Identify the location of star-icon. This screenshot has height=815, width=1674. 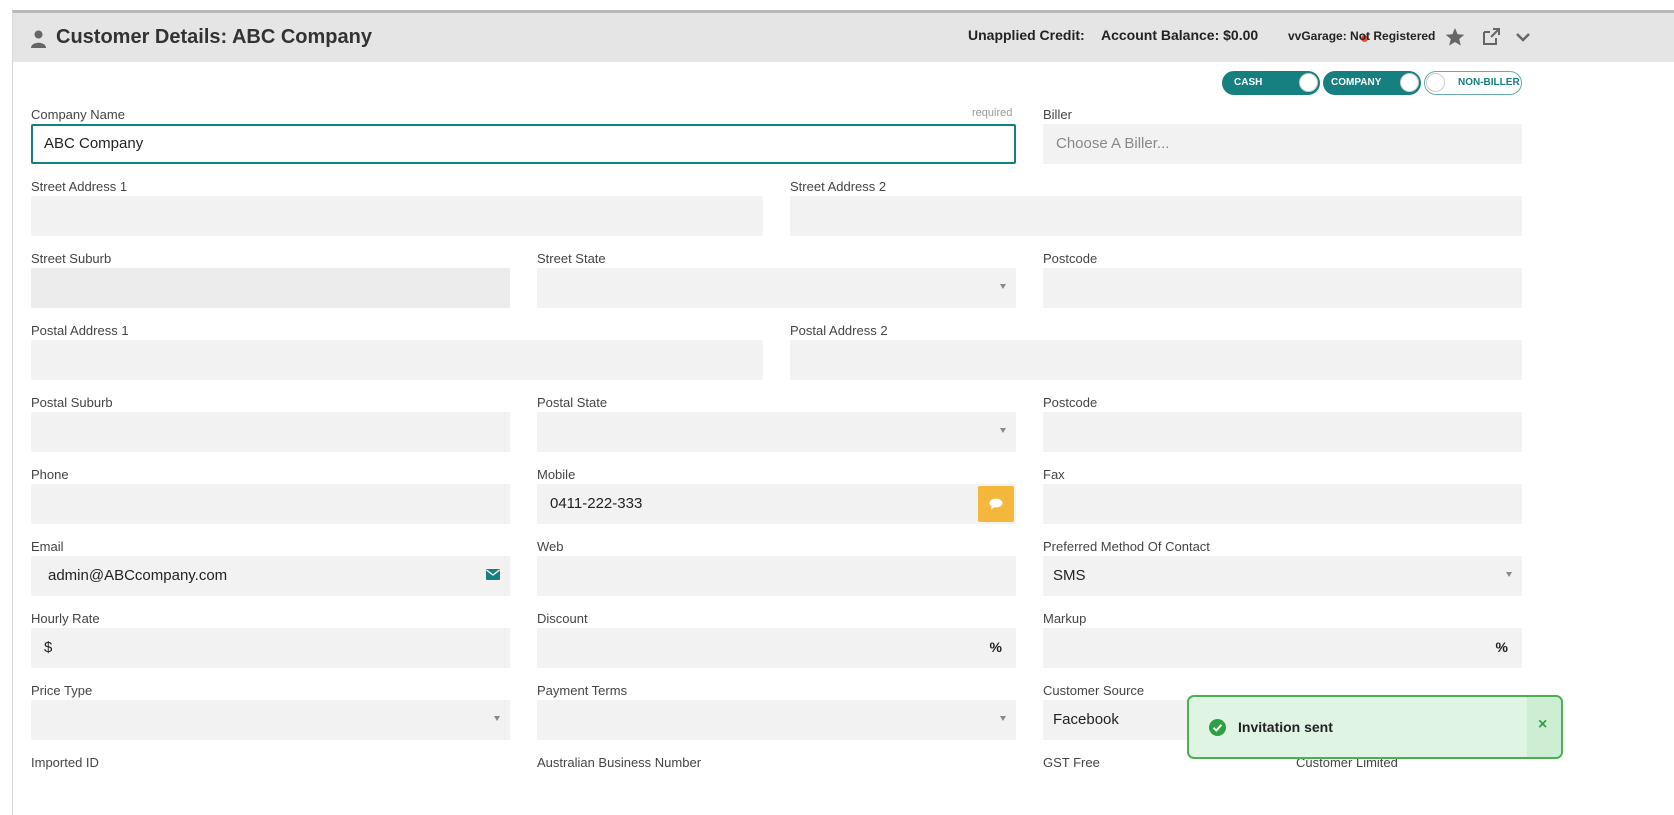
(1455, 37).